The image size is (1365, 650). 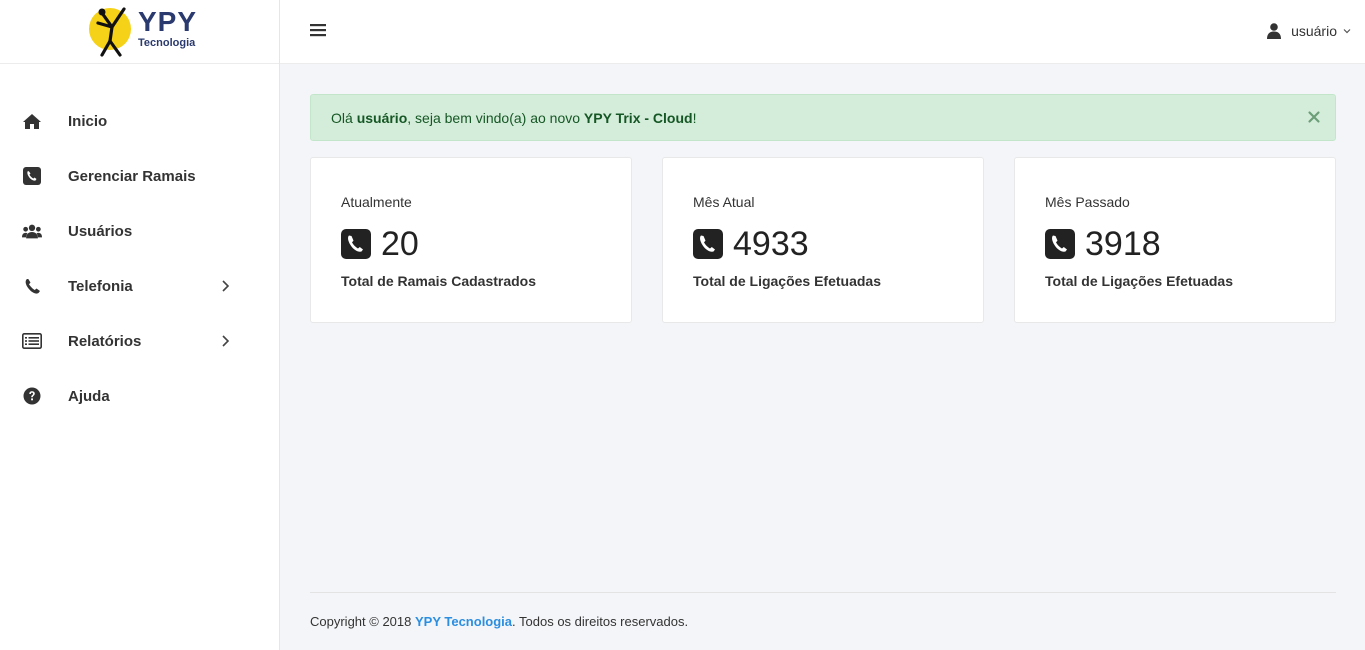 I want to click on users-icon, so click(x=32, y=231).